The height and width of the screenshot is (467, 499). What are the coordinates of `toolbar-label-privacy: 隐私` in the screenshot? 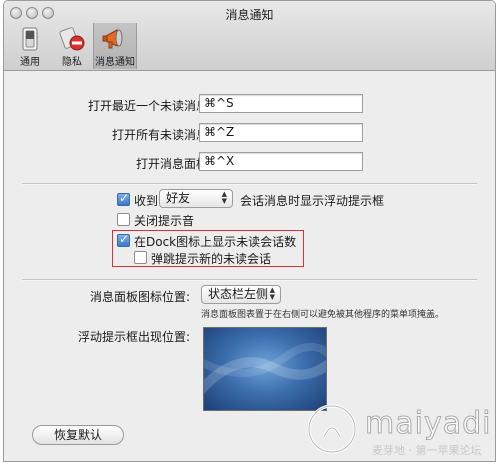 It's located at (72, 62).